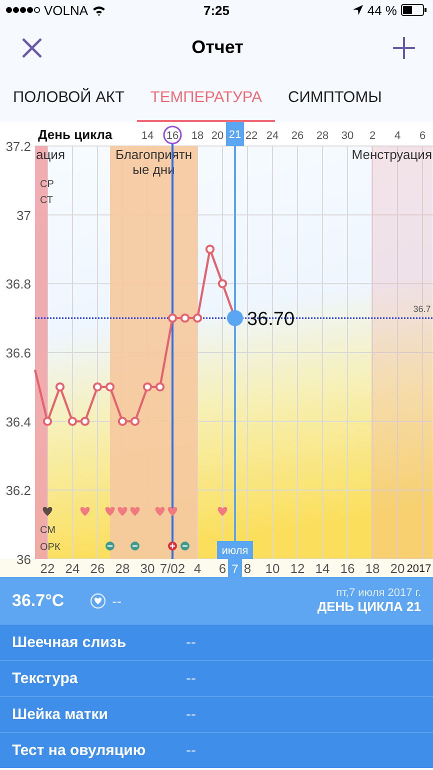 This screenshot has width=433, height=770. Describe the element at coordinates (297, 568) in the screenshot. I see `date-label: 12` at that location.